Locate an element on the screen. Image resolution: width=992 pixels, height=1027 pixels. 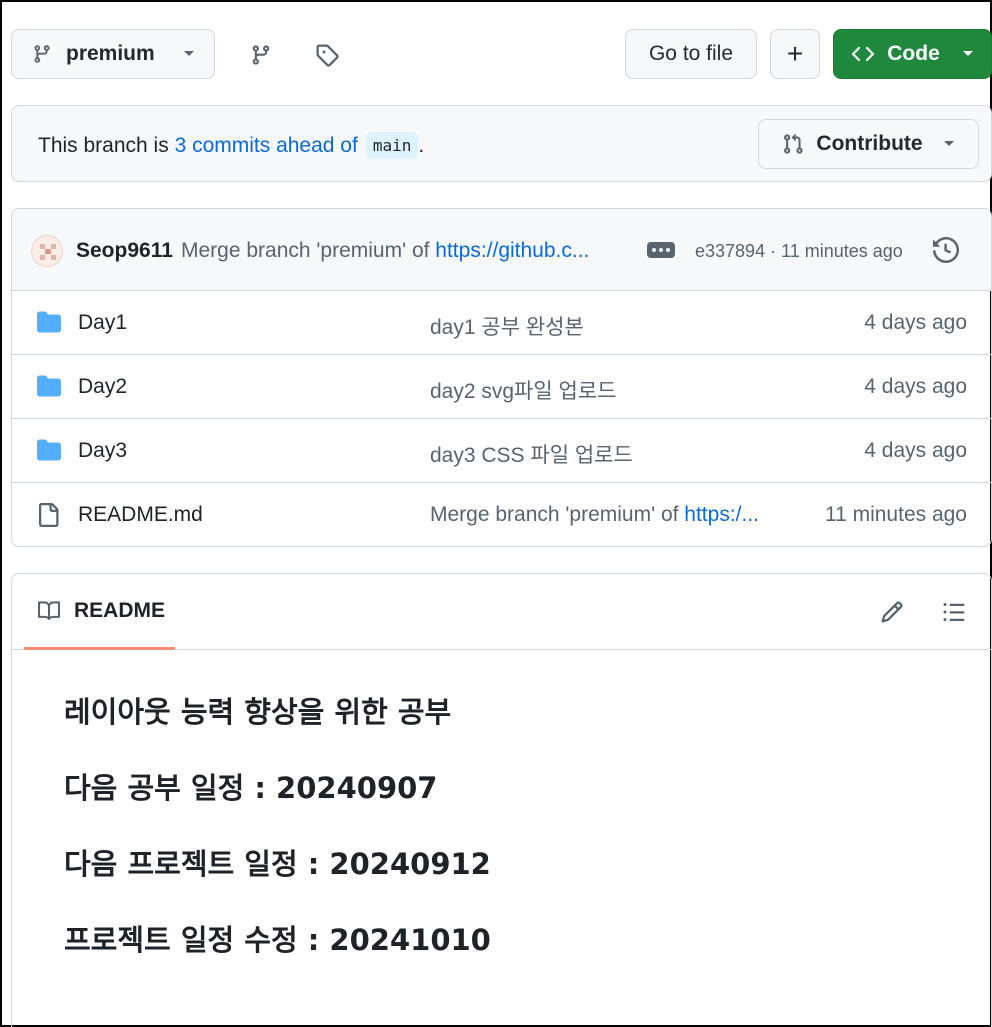
commit-author: Seop9611 is located at coordinates (124, 251).